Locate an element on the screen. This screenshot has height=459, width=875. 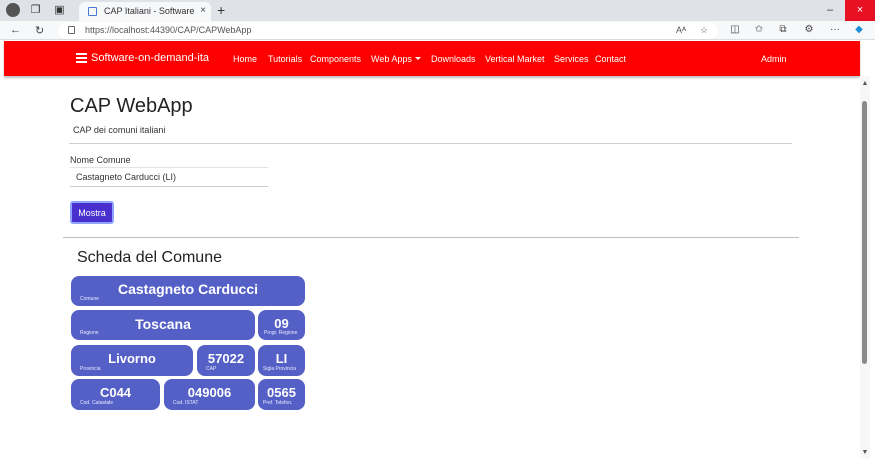
card-sigla: LI Sigla Provincia is located at coordinates (281, 360).